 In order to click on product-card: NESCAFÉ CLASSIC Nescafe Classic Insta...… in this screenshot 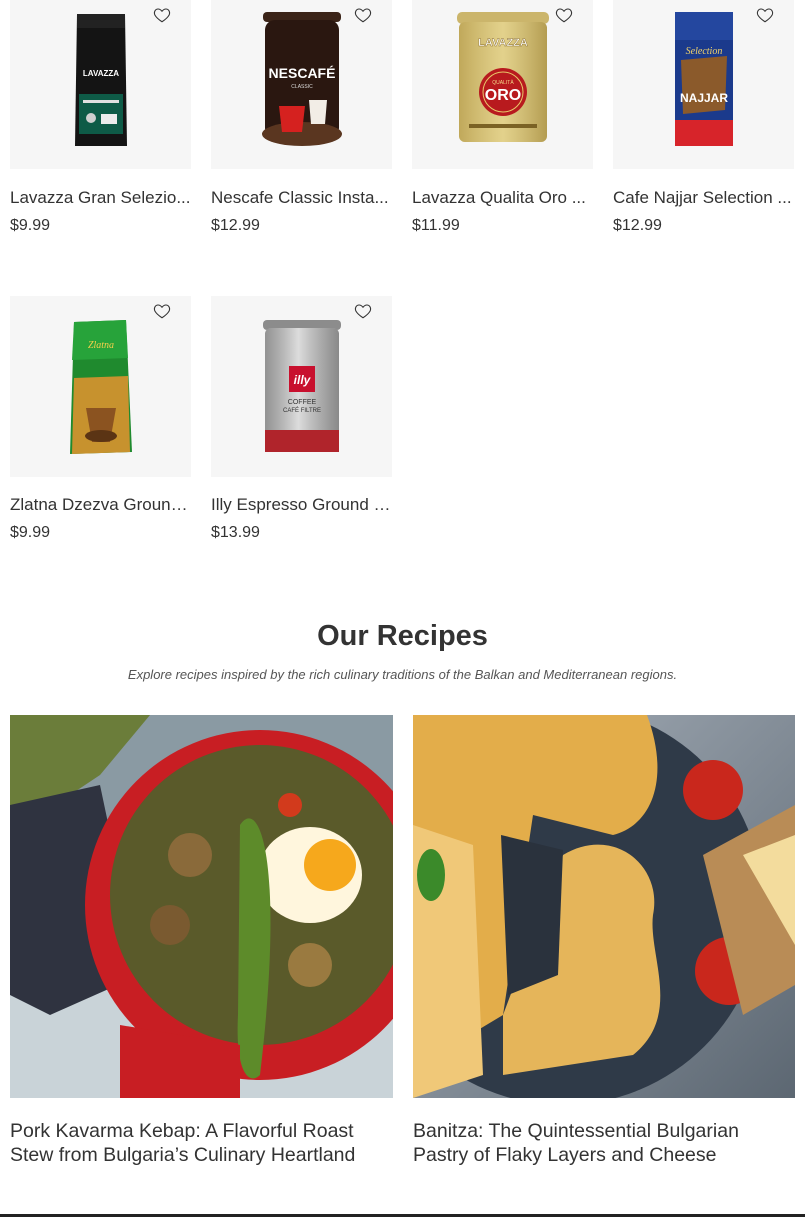, I will do `click(301, 117)`.